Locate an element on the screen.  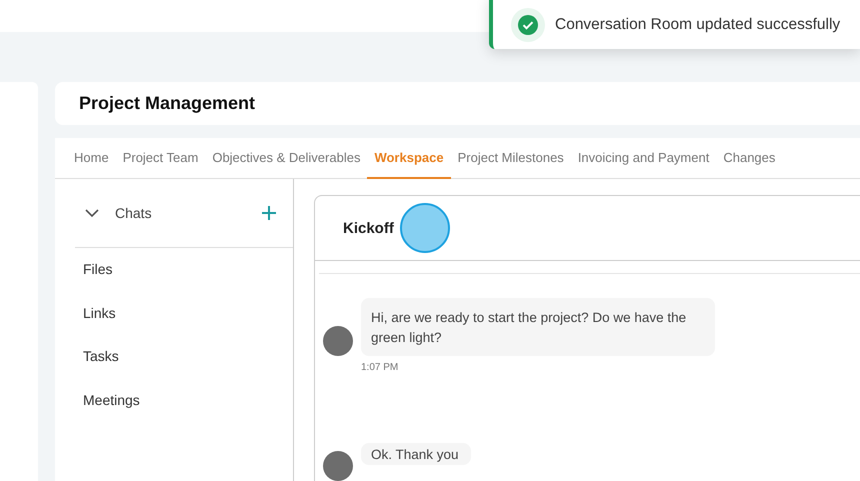
tab: Invoicing and Payment is located at coordinates (643, 158).